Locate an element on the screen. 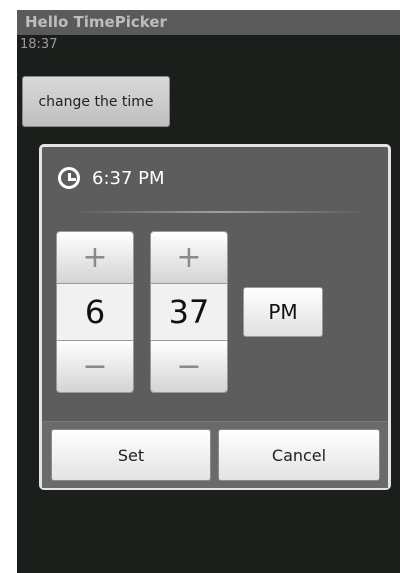  hour-value: 6 is located at coordinates (95, 312).